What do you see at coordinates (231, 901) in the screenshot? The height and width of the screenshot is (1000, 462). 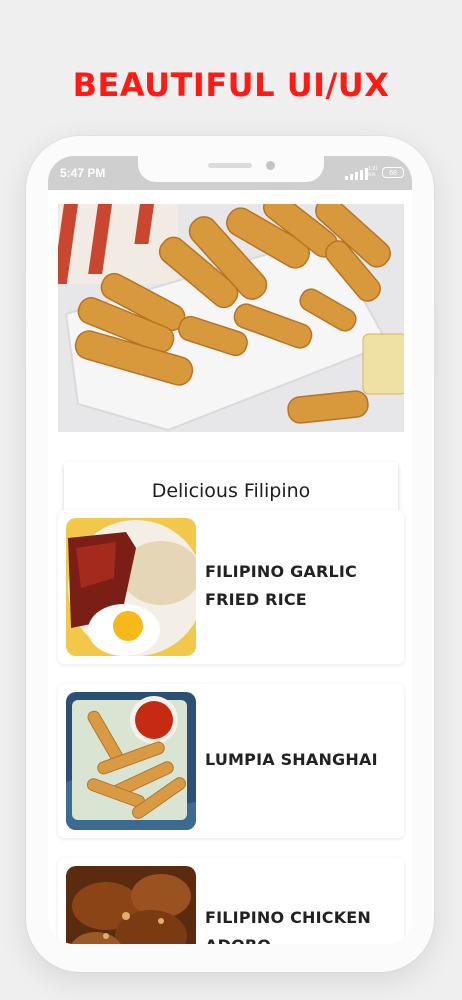 I see `recipe-card-adobo: FILIPINO CHICKEN ADOBO` at bounding box center [231, 901].